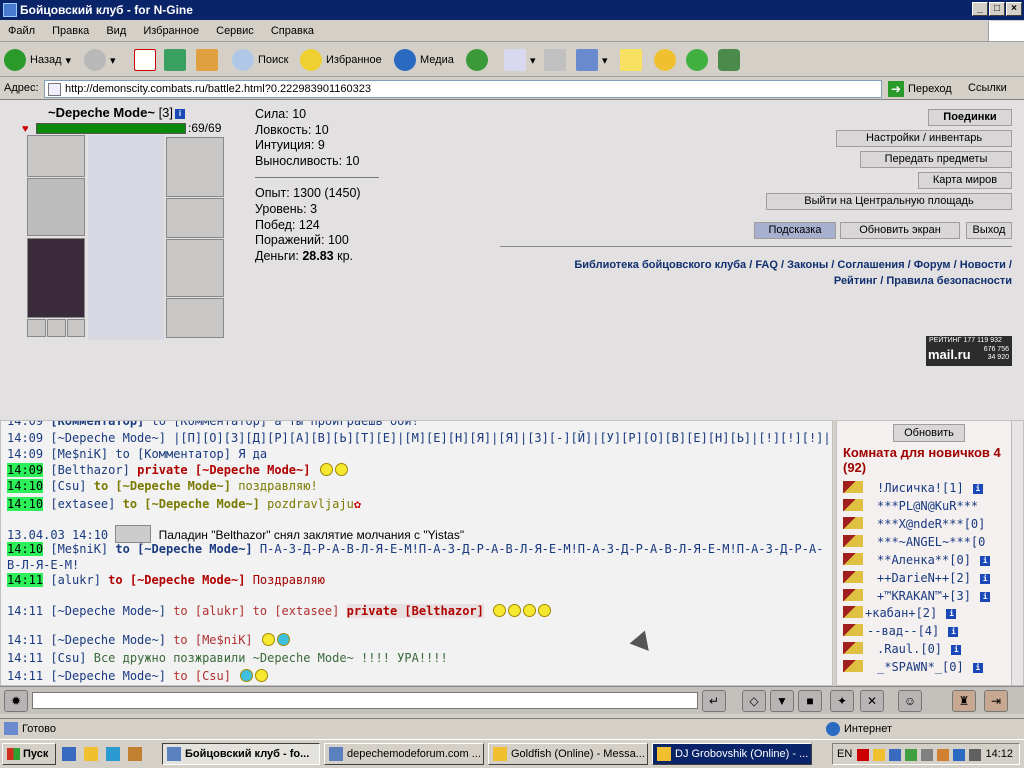 Image resolution: width=1024 pixels, height=768 pixels. What do you see at coordinates (631, 60) in the screenshot?
I see `notes-button` at bounding box center [631, 60].